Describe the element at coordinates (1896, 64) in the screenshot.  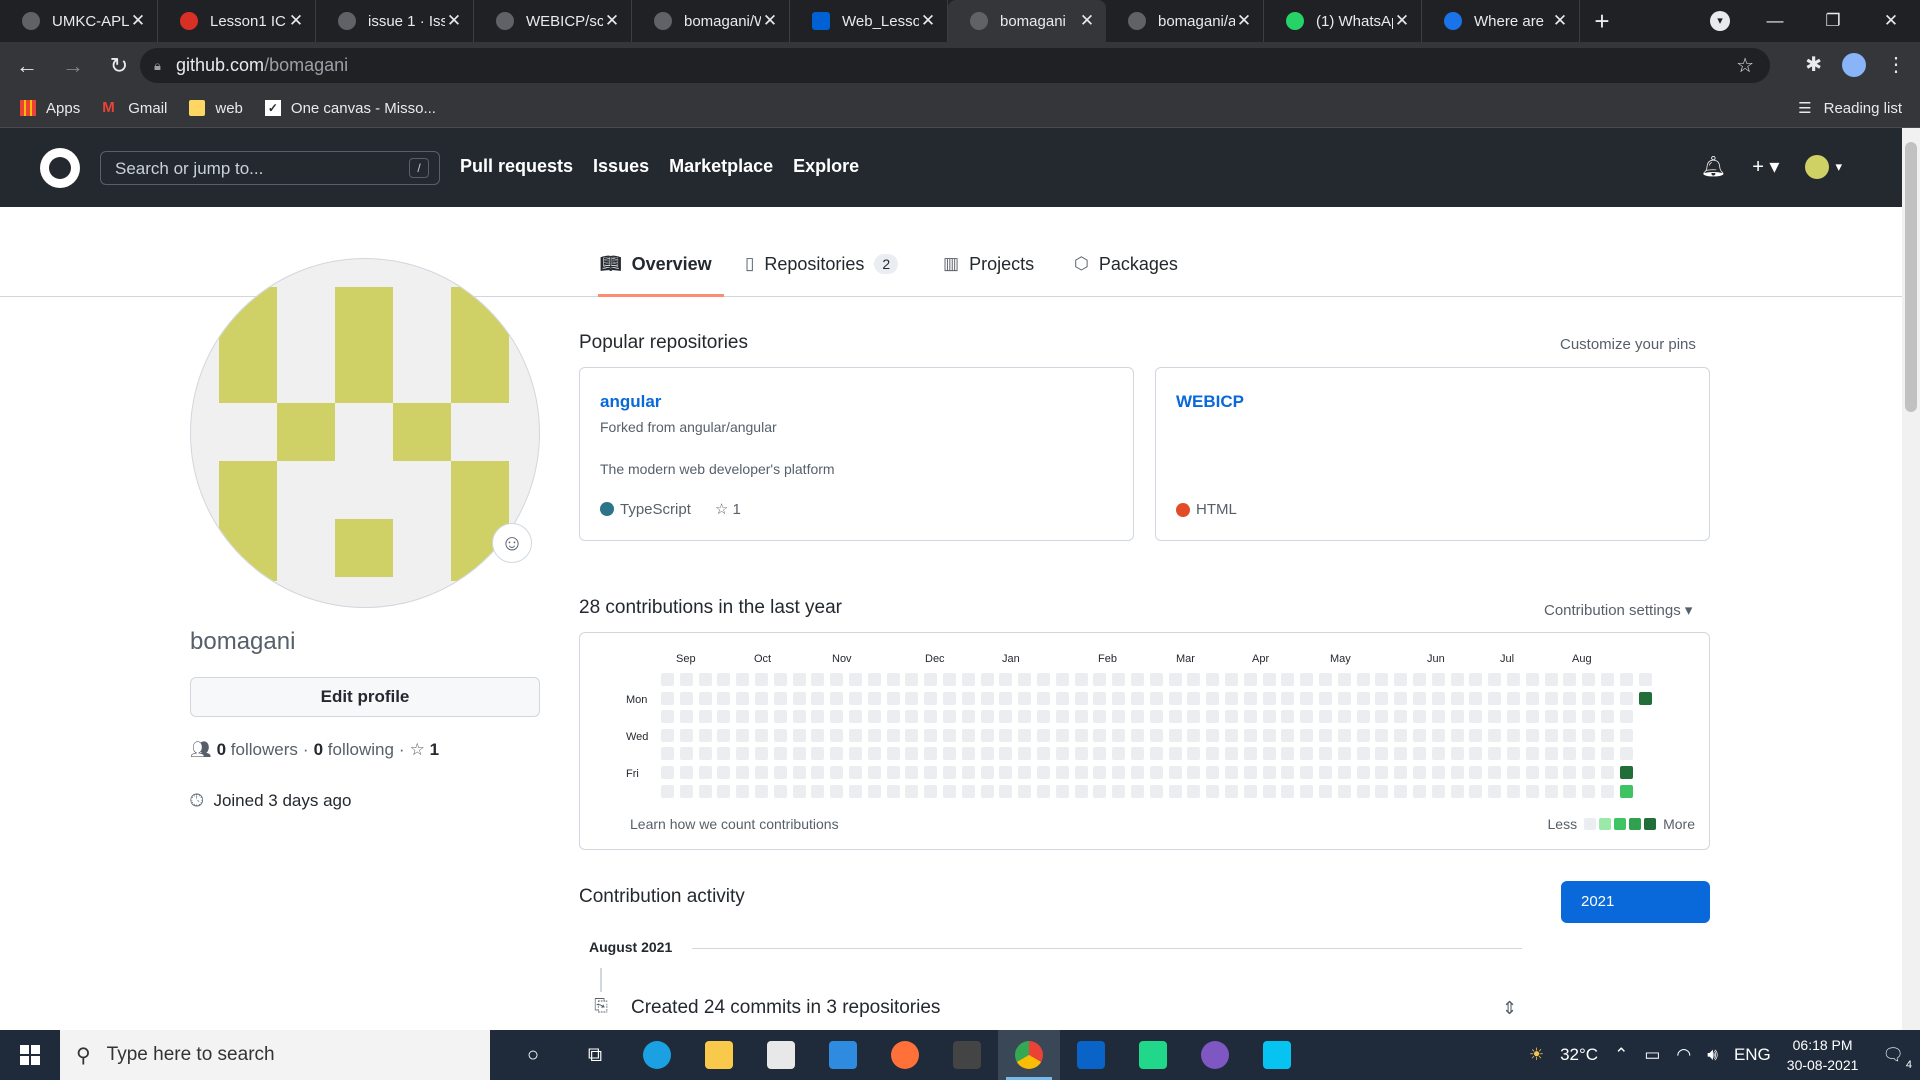
I see `chrome-menu-icon: ⋮` at that location.